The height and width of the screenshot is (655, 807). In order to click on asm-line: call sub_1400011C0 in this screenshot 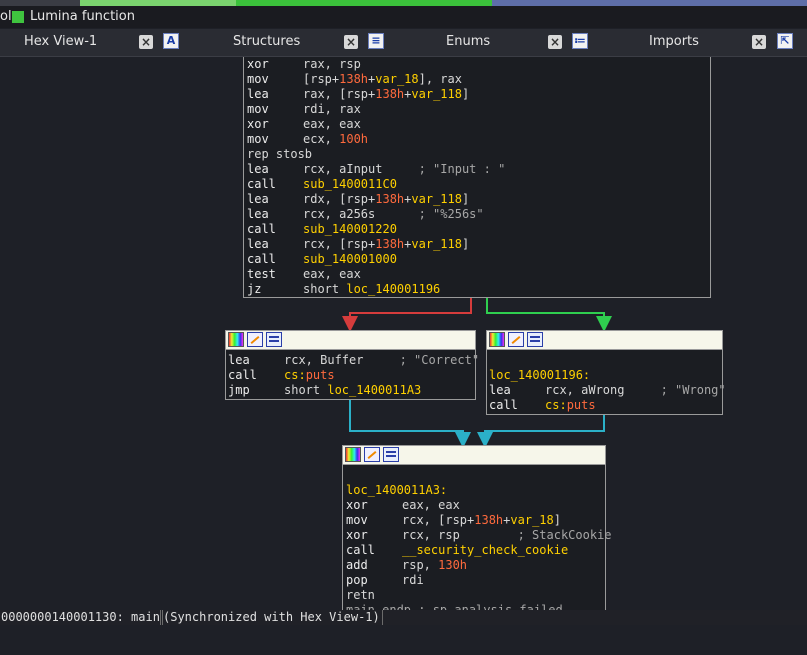, I will do `click(376, 184)`.